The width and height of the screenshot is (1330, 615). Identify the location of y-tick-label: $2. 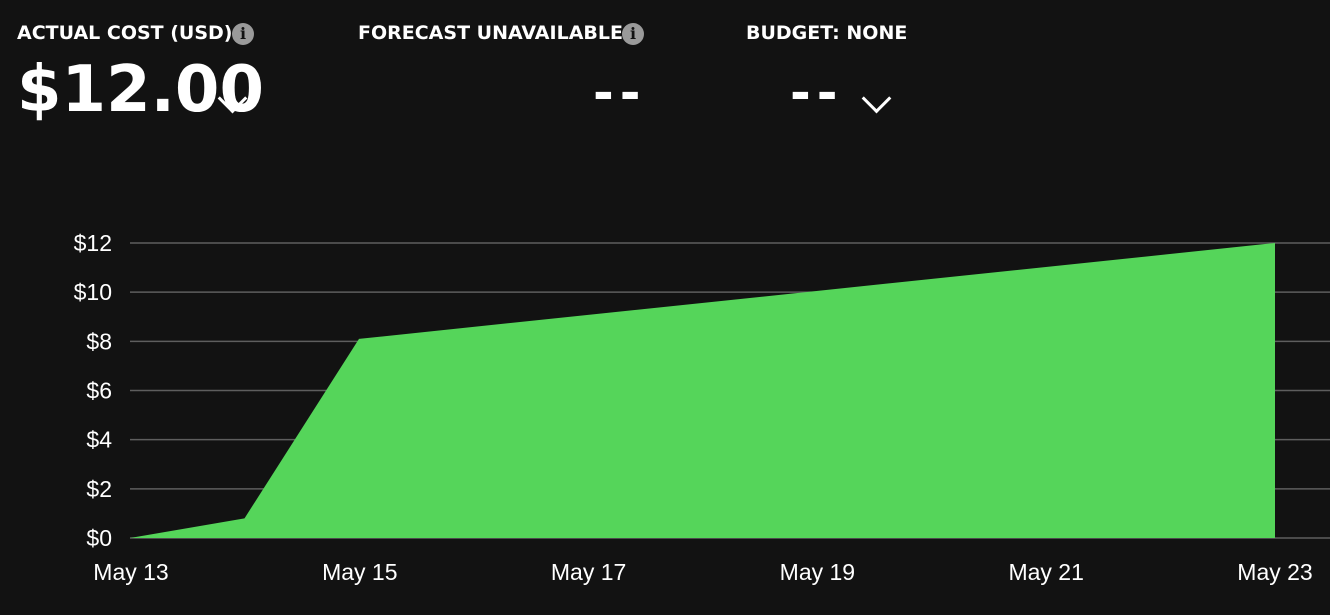
(99, 489).